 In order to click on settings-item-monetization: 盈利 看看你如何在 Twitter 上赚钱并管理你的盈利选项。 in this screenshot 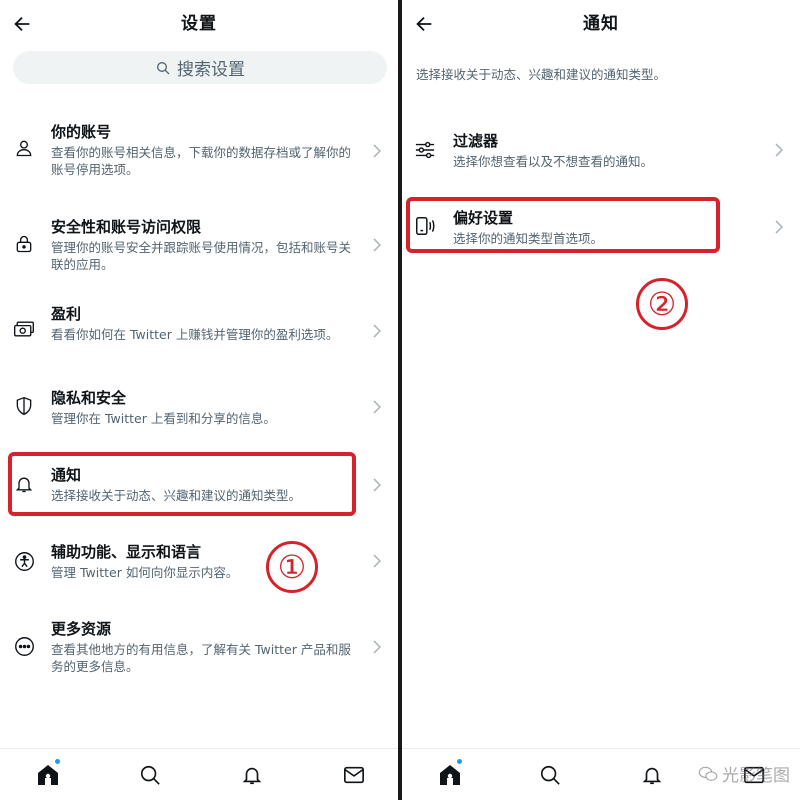, I will do `click(199, 333)`.